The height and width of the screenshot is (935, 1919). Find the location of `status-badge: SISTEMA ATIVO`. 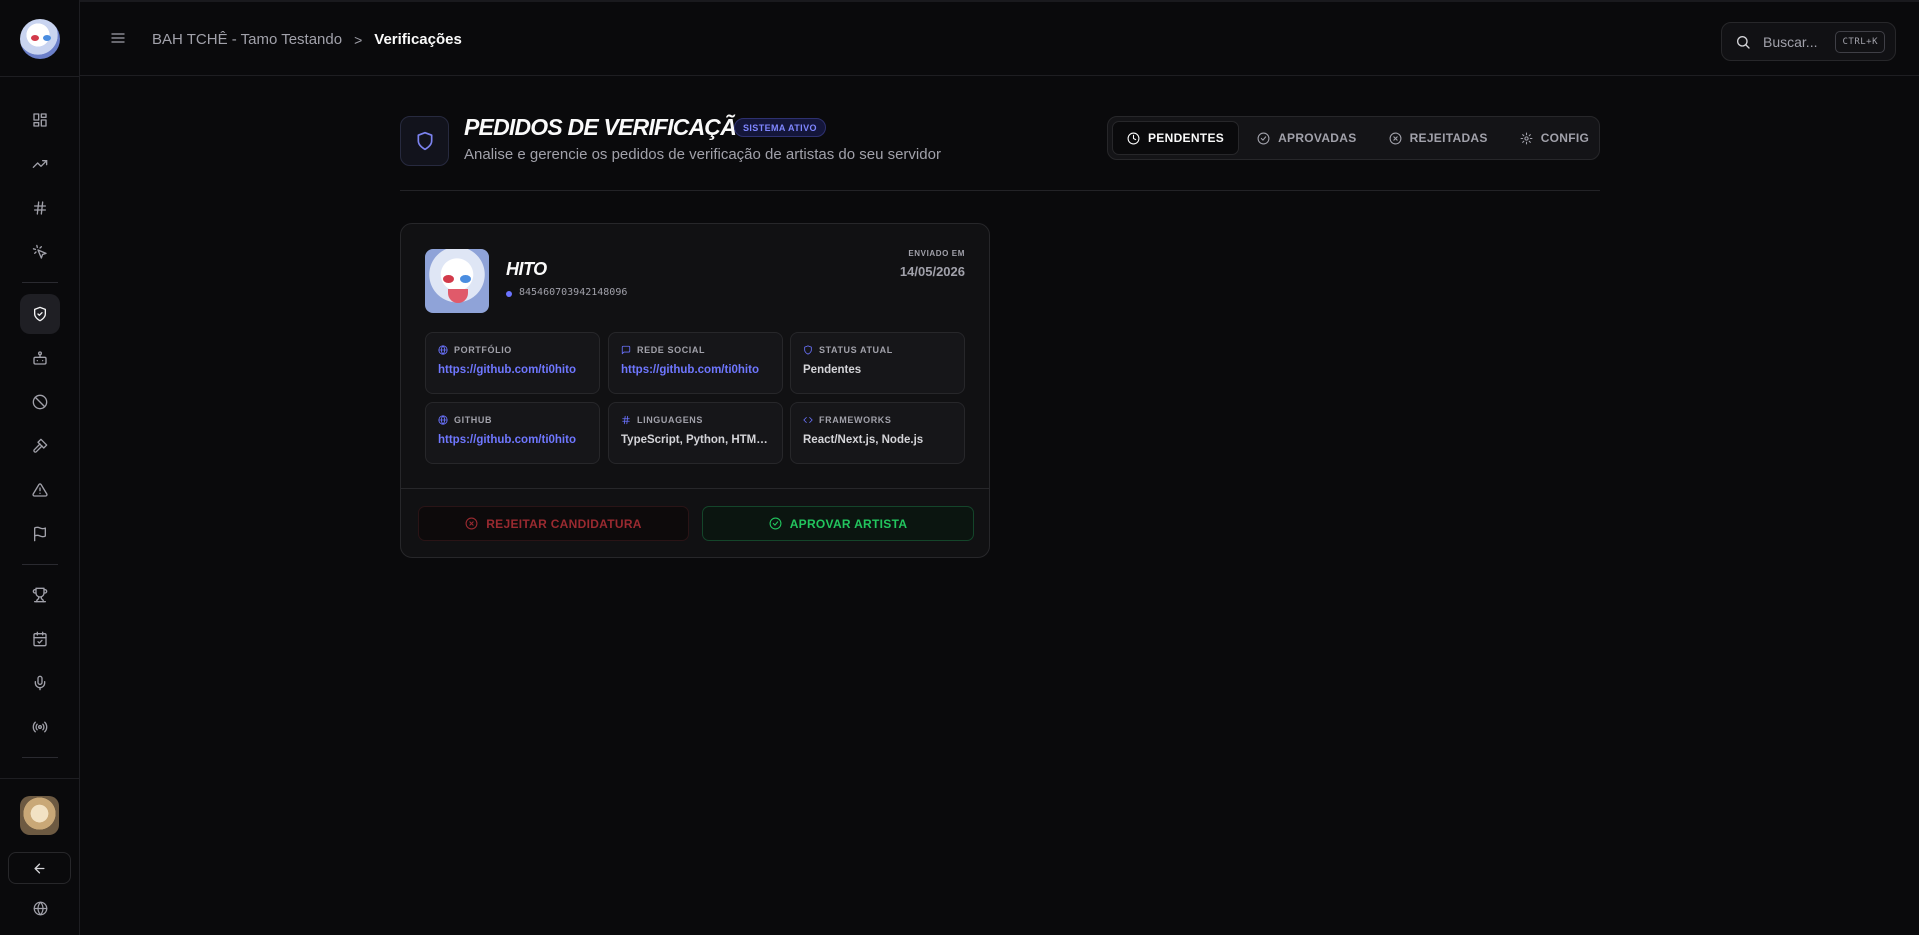

status-badge: SISTEMA ATIVO is located at coordinates (780, 127).